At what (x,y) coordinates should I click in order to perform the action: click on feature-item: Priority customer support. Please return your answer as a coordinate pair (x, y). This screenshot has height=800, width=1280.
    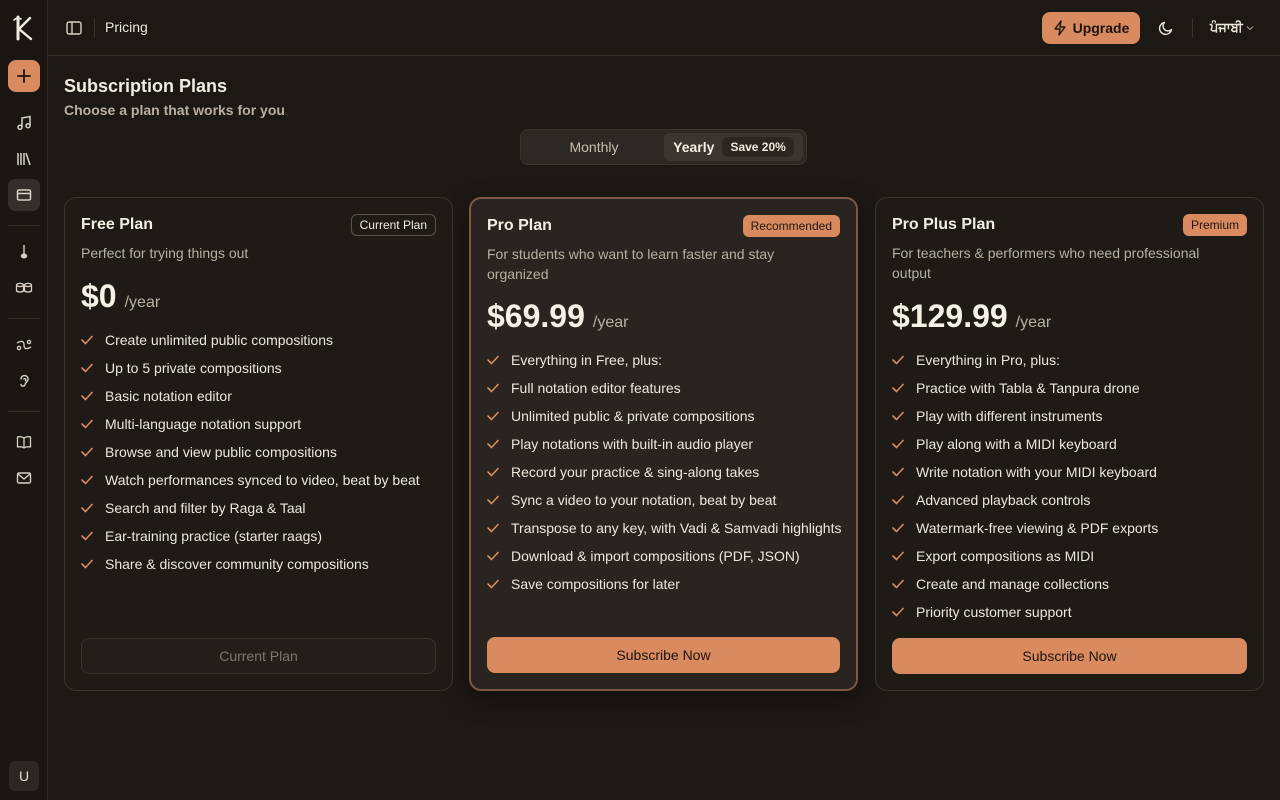
    Looking at the image, I should click on (1071, 612).